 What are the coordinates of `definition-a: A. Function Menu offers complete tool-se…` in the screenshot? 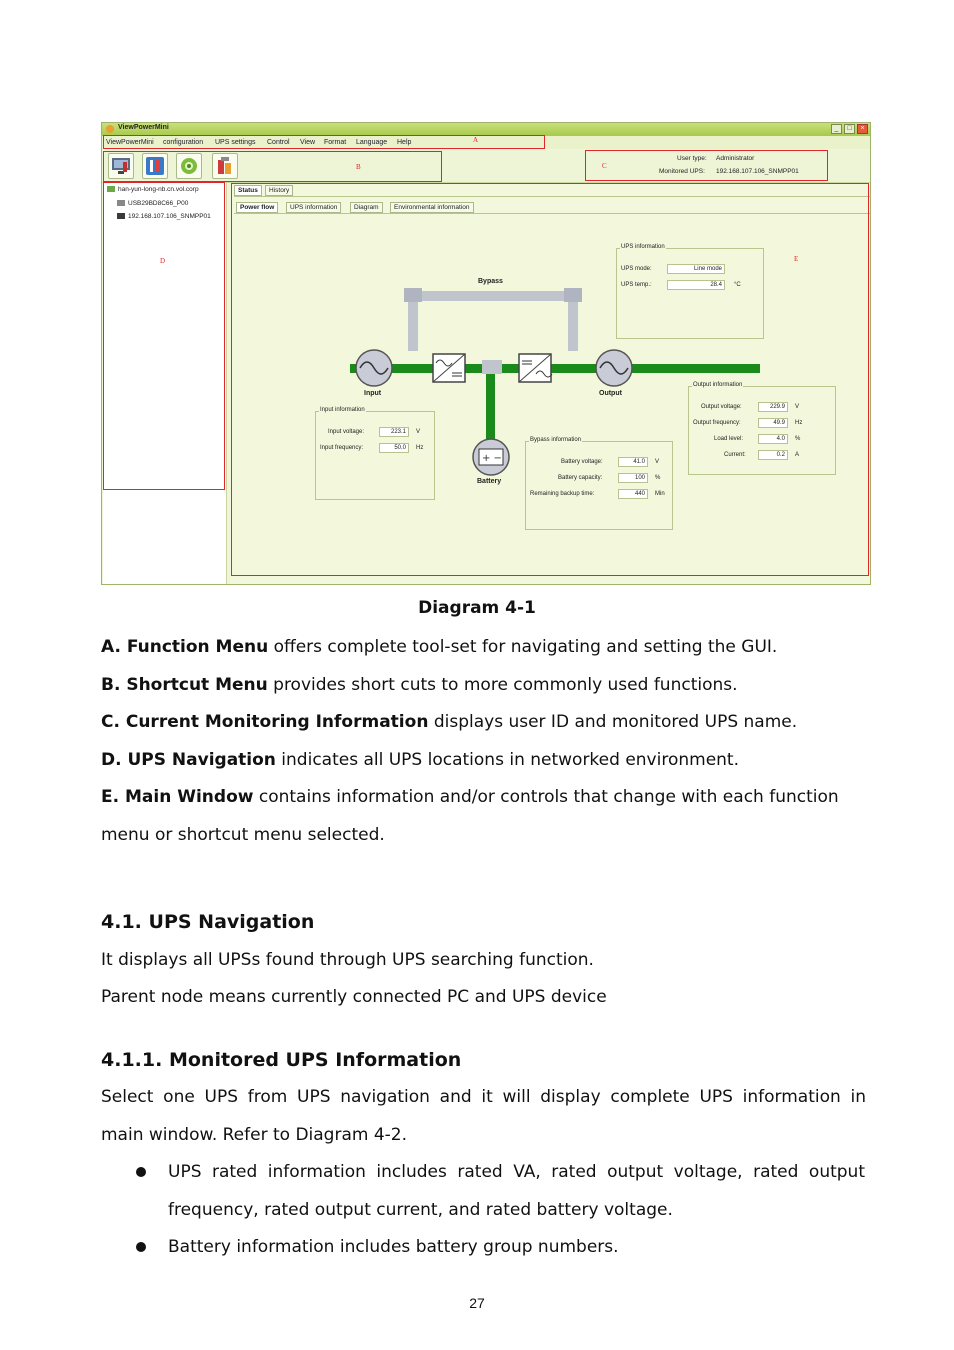 It's located at (483, 647).